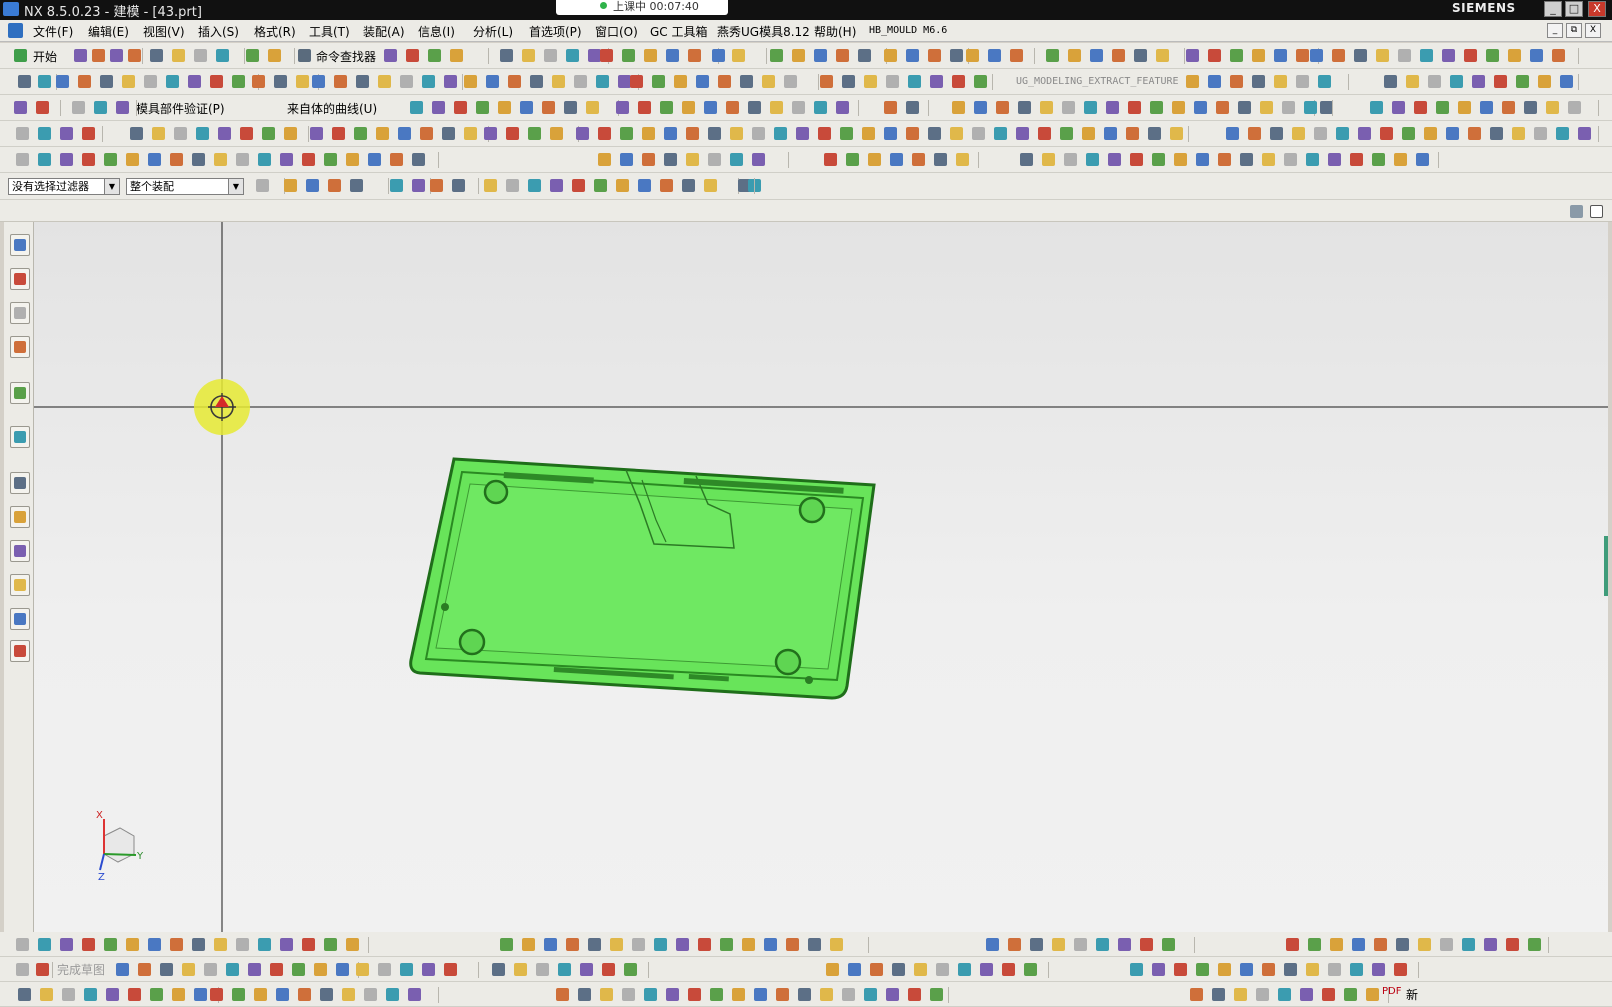 The image size is (1612, 1007). I want to click on menu-insert: 插入(S), so click(218, 31).